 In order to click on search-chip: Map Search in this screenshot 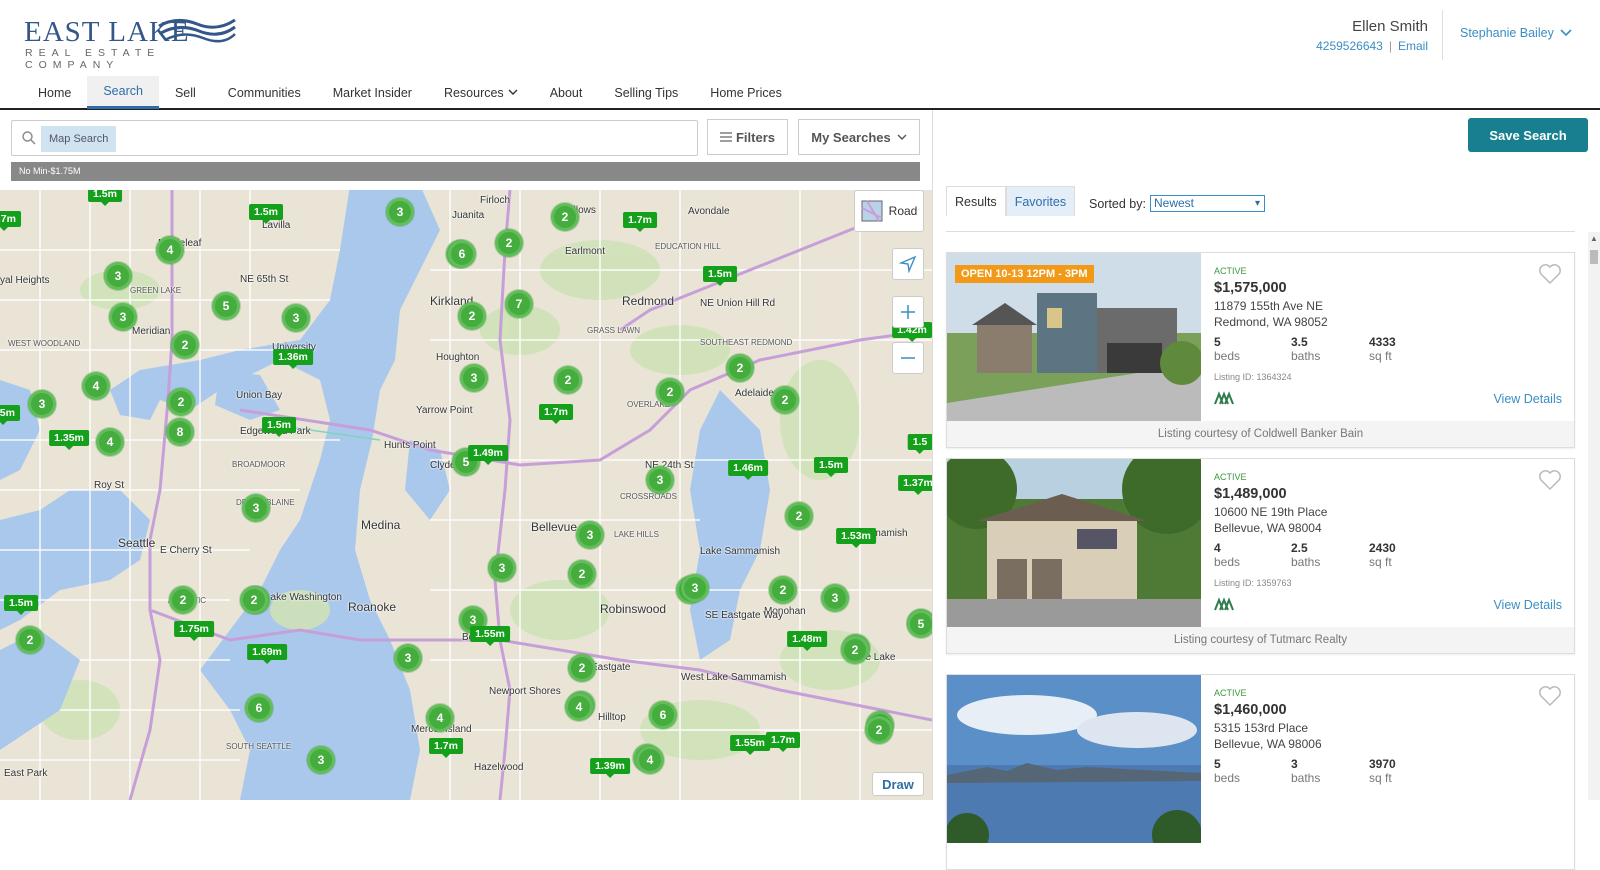, I will do `click(79, 139)`.